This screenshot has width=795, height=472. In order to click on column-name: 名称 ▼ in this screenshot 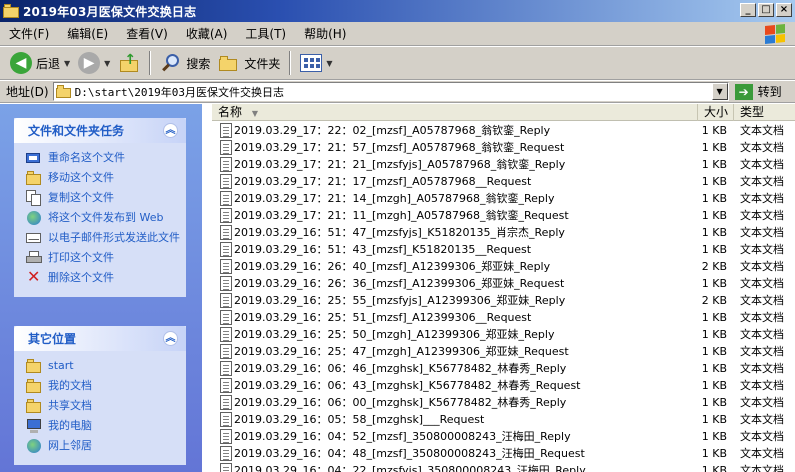, I will do `click(455, 112)`.